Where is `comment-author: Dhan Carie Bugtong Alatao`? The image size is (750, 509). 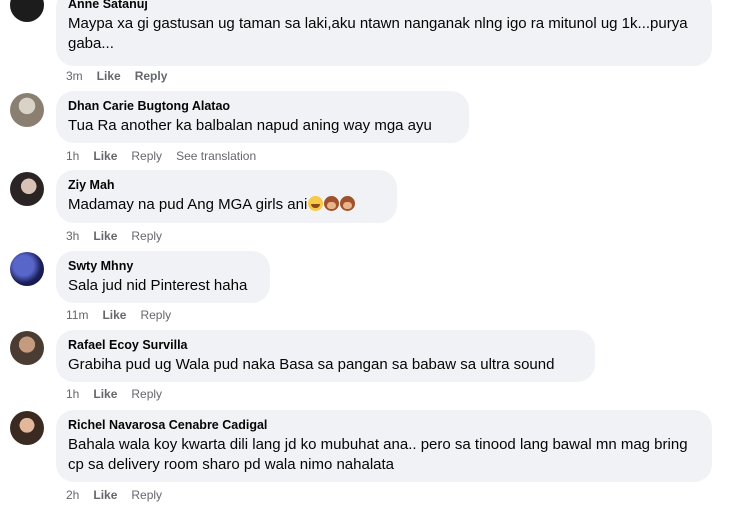 comment-author: Dhan Carie Bugtong Alatao is located at coordinates (262, 106).